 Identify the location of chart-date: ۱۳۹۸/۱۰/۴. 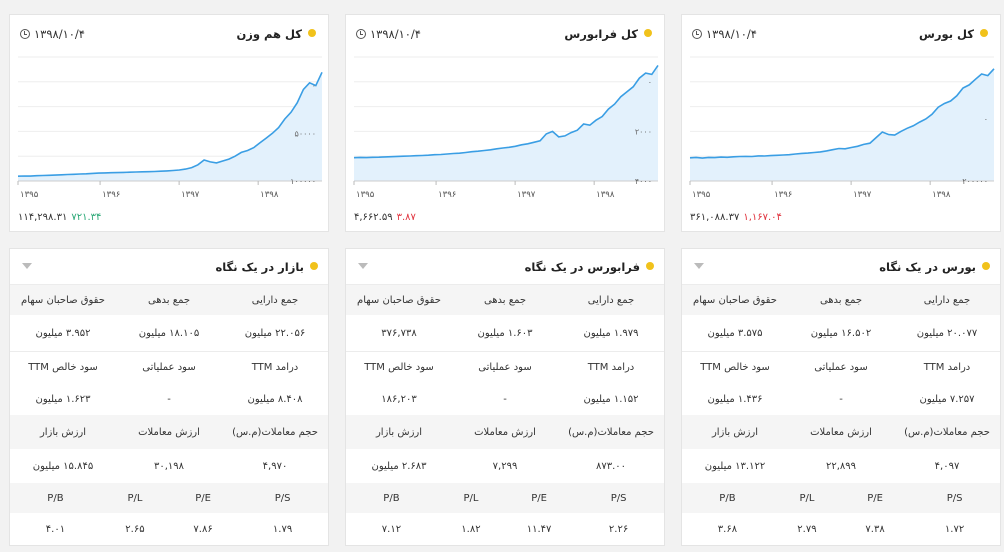
(388, 34).